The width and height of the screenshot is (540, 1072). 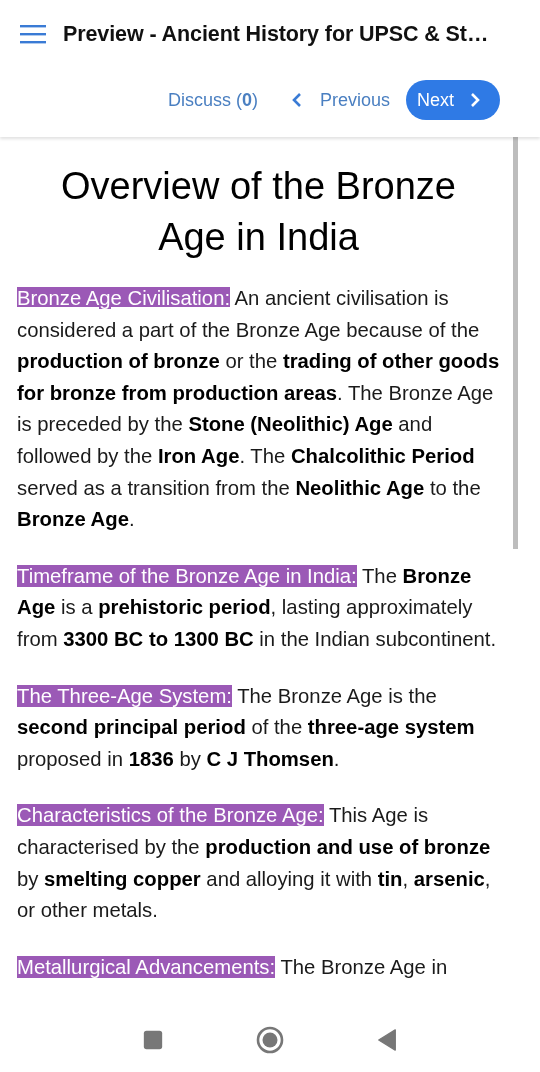 I want to click on paragraph: Metallurgical Advancements: The Bronze Age in, so click(x=233, y=967).